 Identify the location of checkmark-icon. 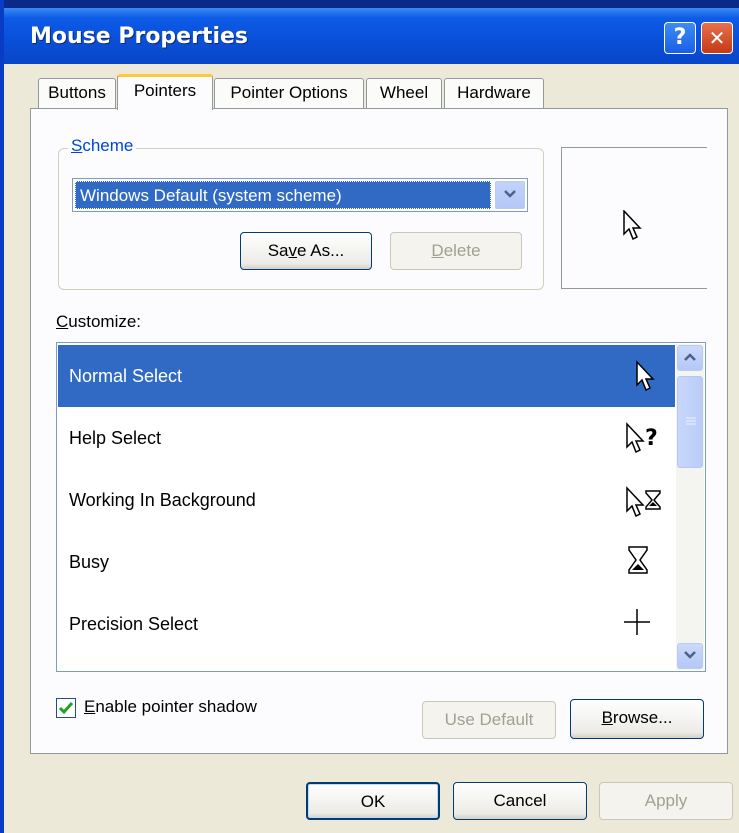
(66, 708).